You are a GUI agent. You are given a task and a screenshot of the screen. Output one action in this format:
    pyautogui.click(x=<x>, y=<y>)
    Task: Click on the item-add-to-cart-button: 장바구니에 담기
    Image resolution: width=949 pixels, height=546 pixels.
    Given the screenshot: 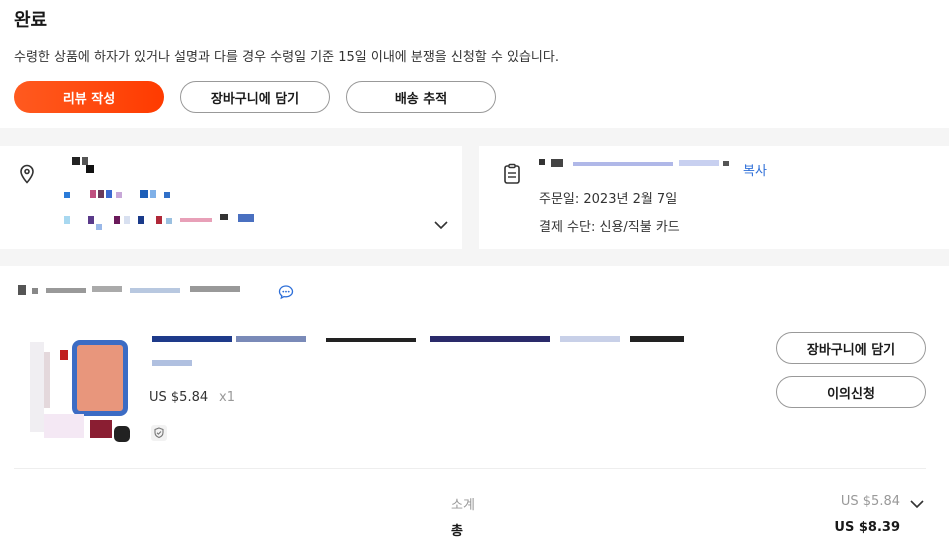 What is the action you would take?
    pyautogui.click(x=851, y=348)
    